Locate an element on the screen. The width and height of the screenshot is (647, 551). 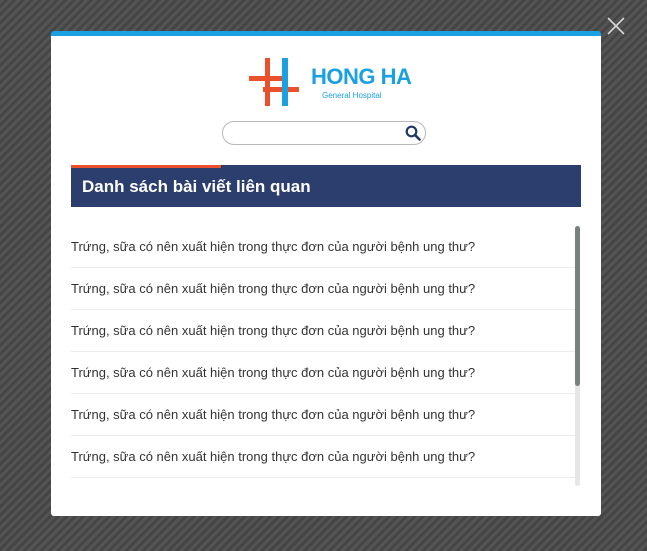
logo-subtitle: General Hospital is located at coordinates (352, 95).